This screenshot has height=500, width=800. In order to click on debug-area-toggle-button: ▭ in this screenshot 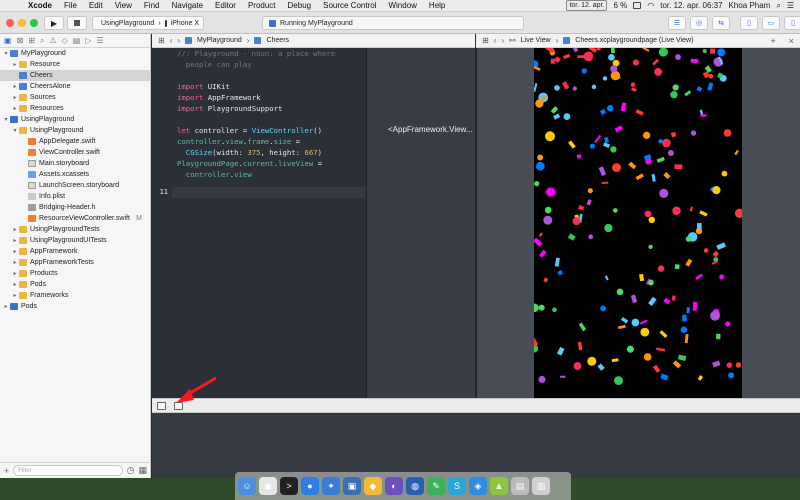, I will do `click(771, 23)`.